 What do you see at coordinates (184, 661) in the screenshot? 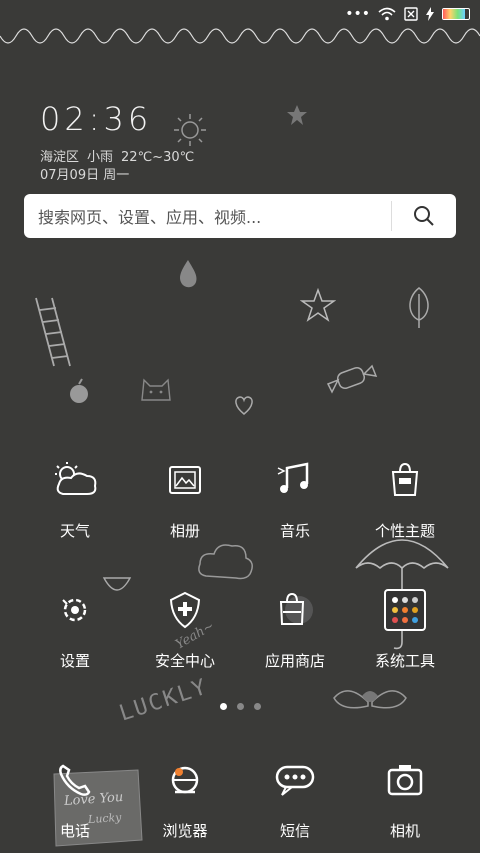
I see `app-label: 安全中心` at bounding box center [184, 661].